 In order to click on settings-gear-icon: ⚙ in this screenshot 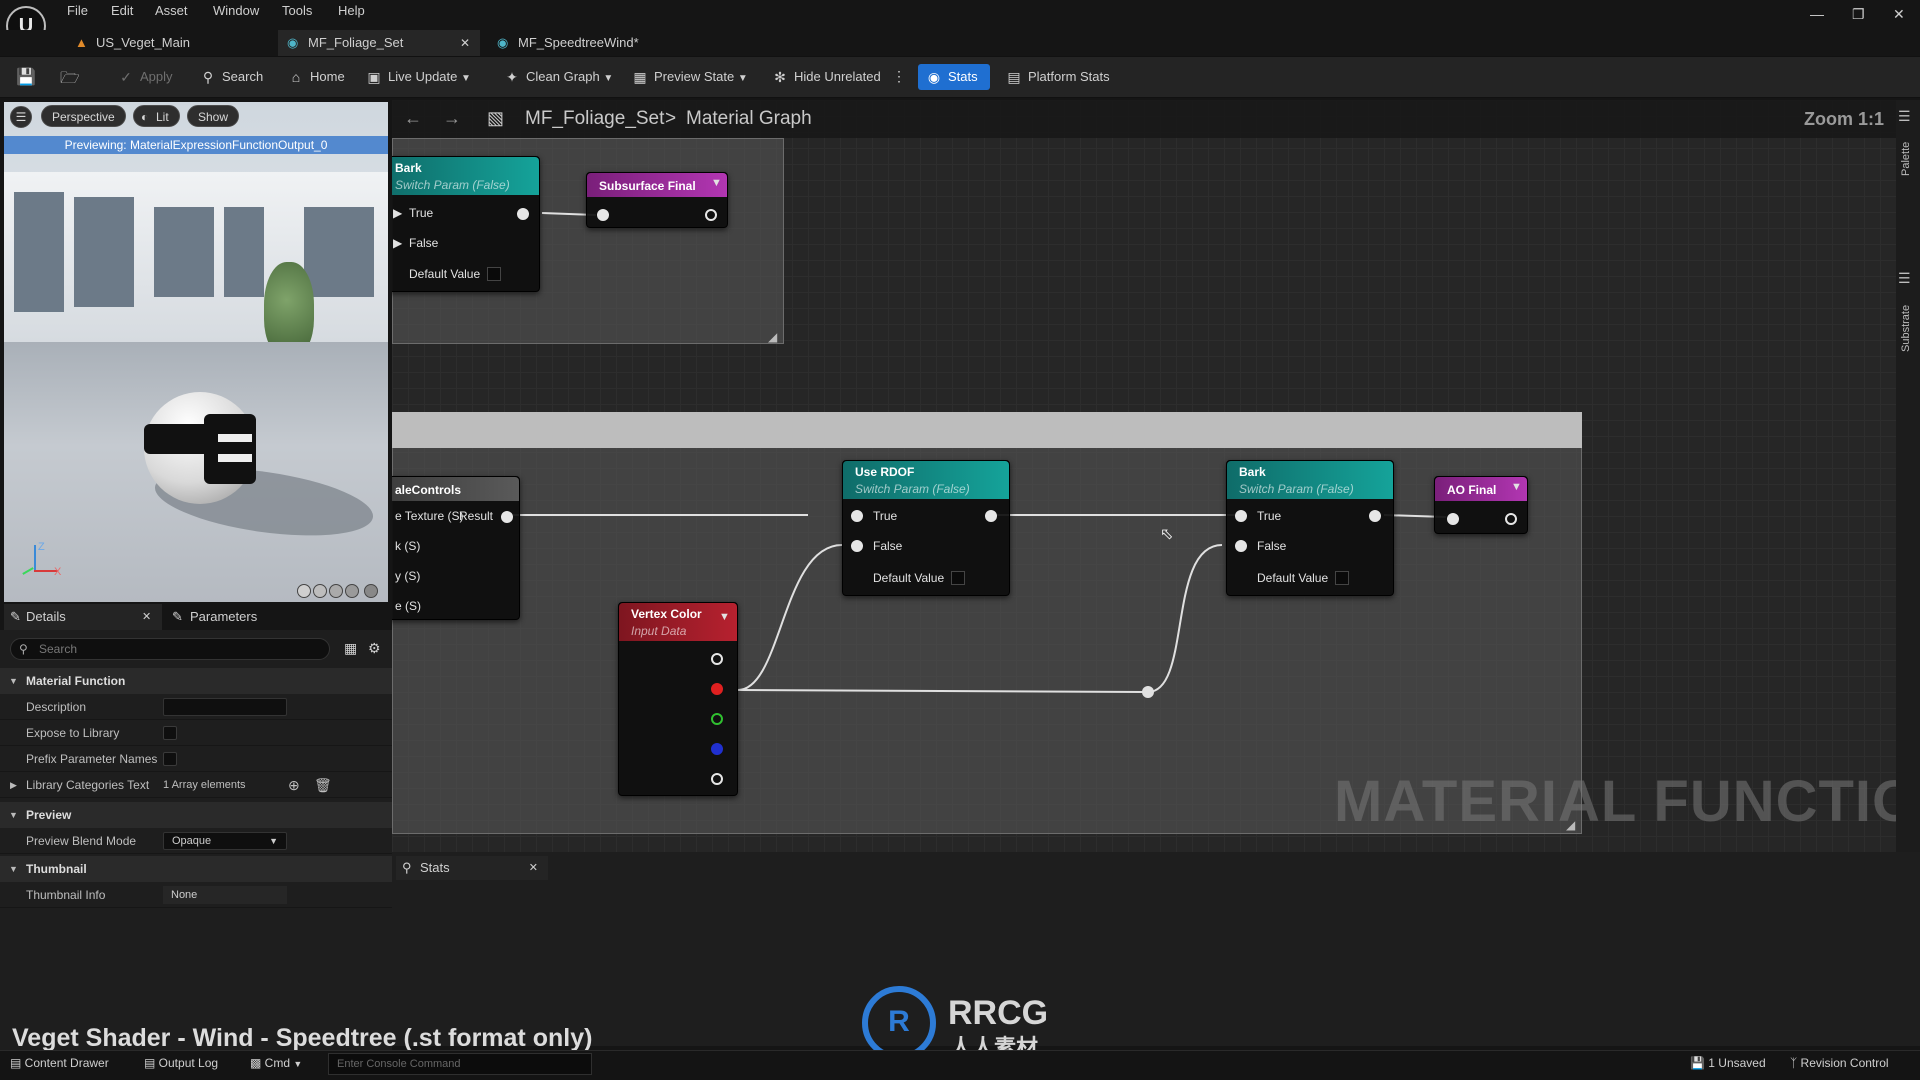, I will do `click(374, 648)`.